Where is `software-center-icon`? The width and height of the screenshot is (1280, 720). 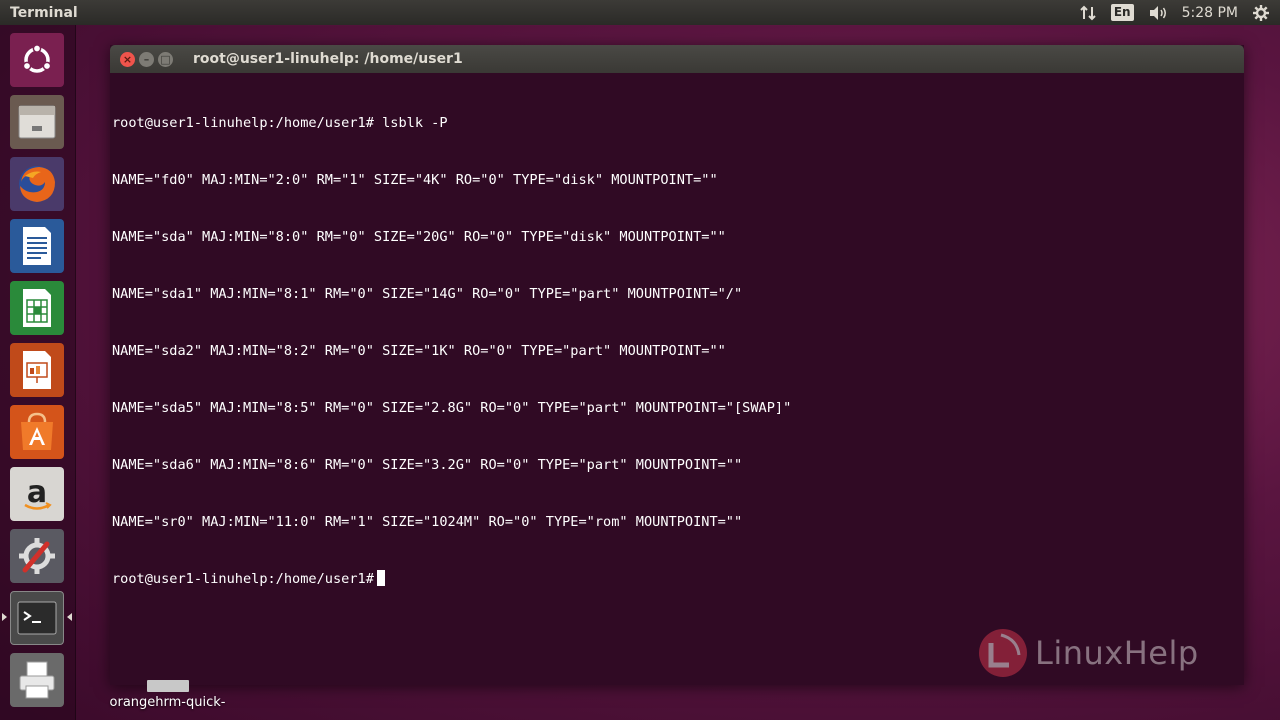
software-center-icon is located at coordinates (37, 431).